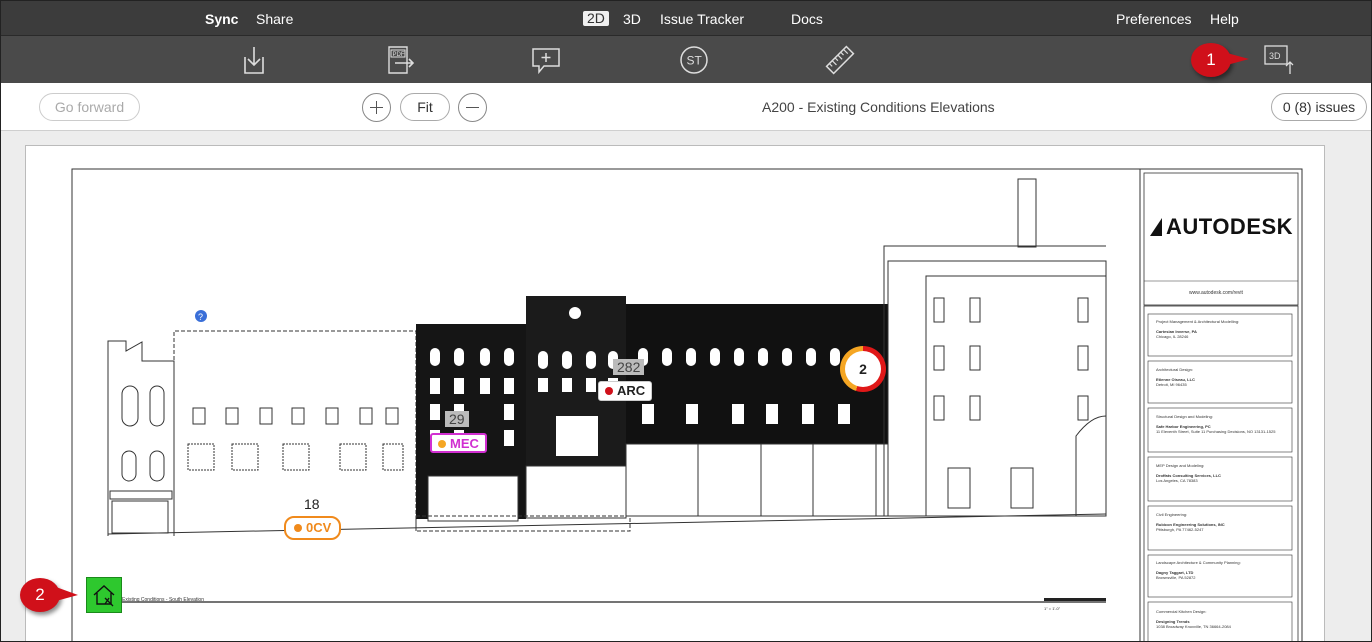 This screenshot has width=1372, height=642. I want to click on cv-issue-pin: 0CV, so click(313, 528).